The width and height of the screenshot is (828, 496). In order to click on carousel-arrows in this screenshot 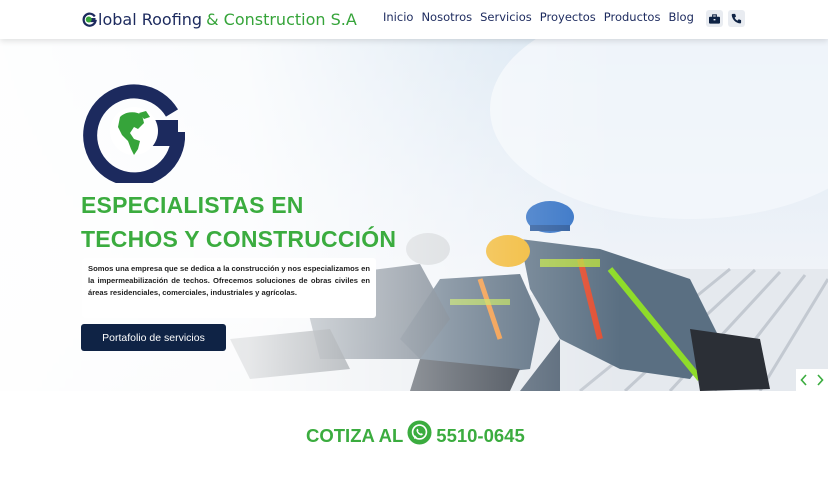, I will do `click(812, 380)`.